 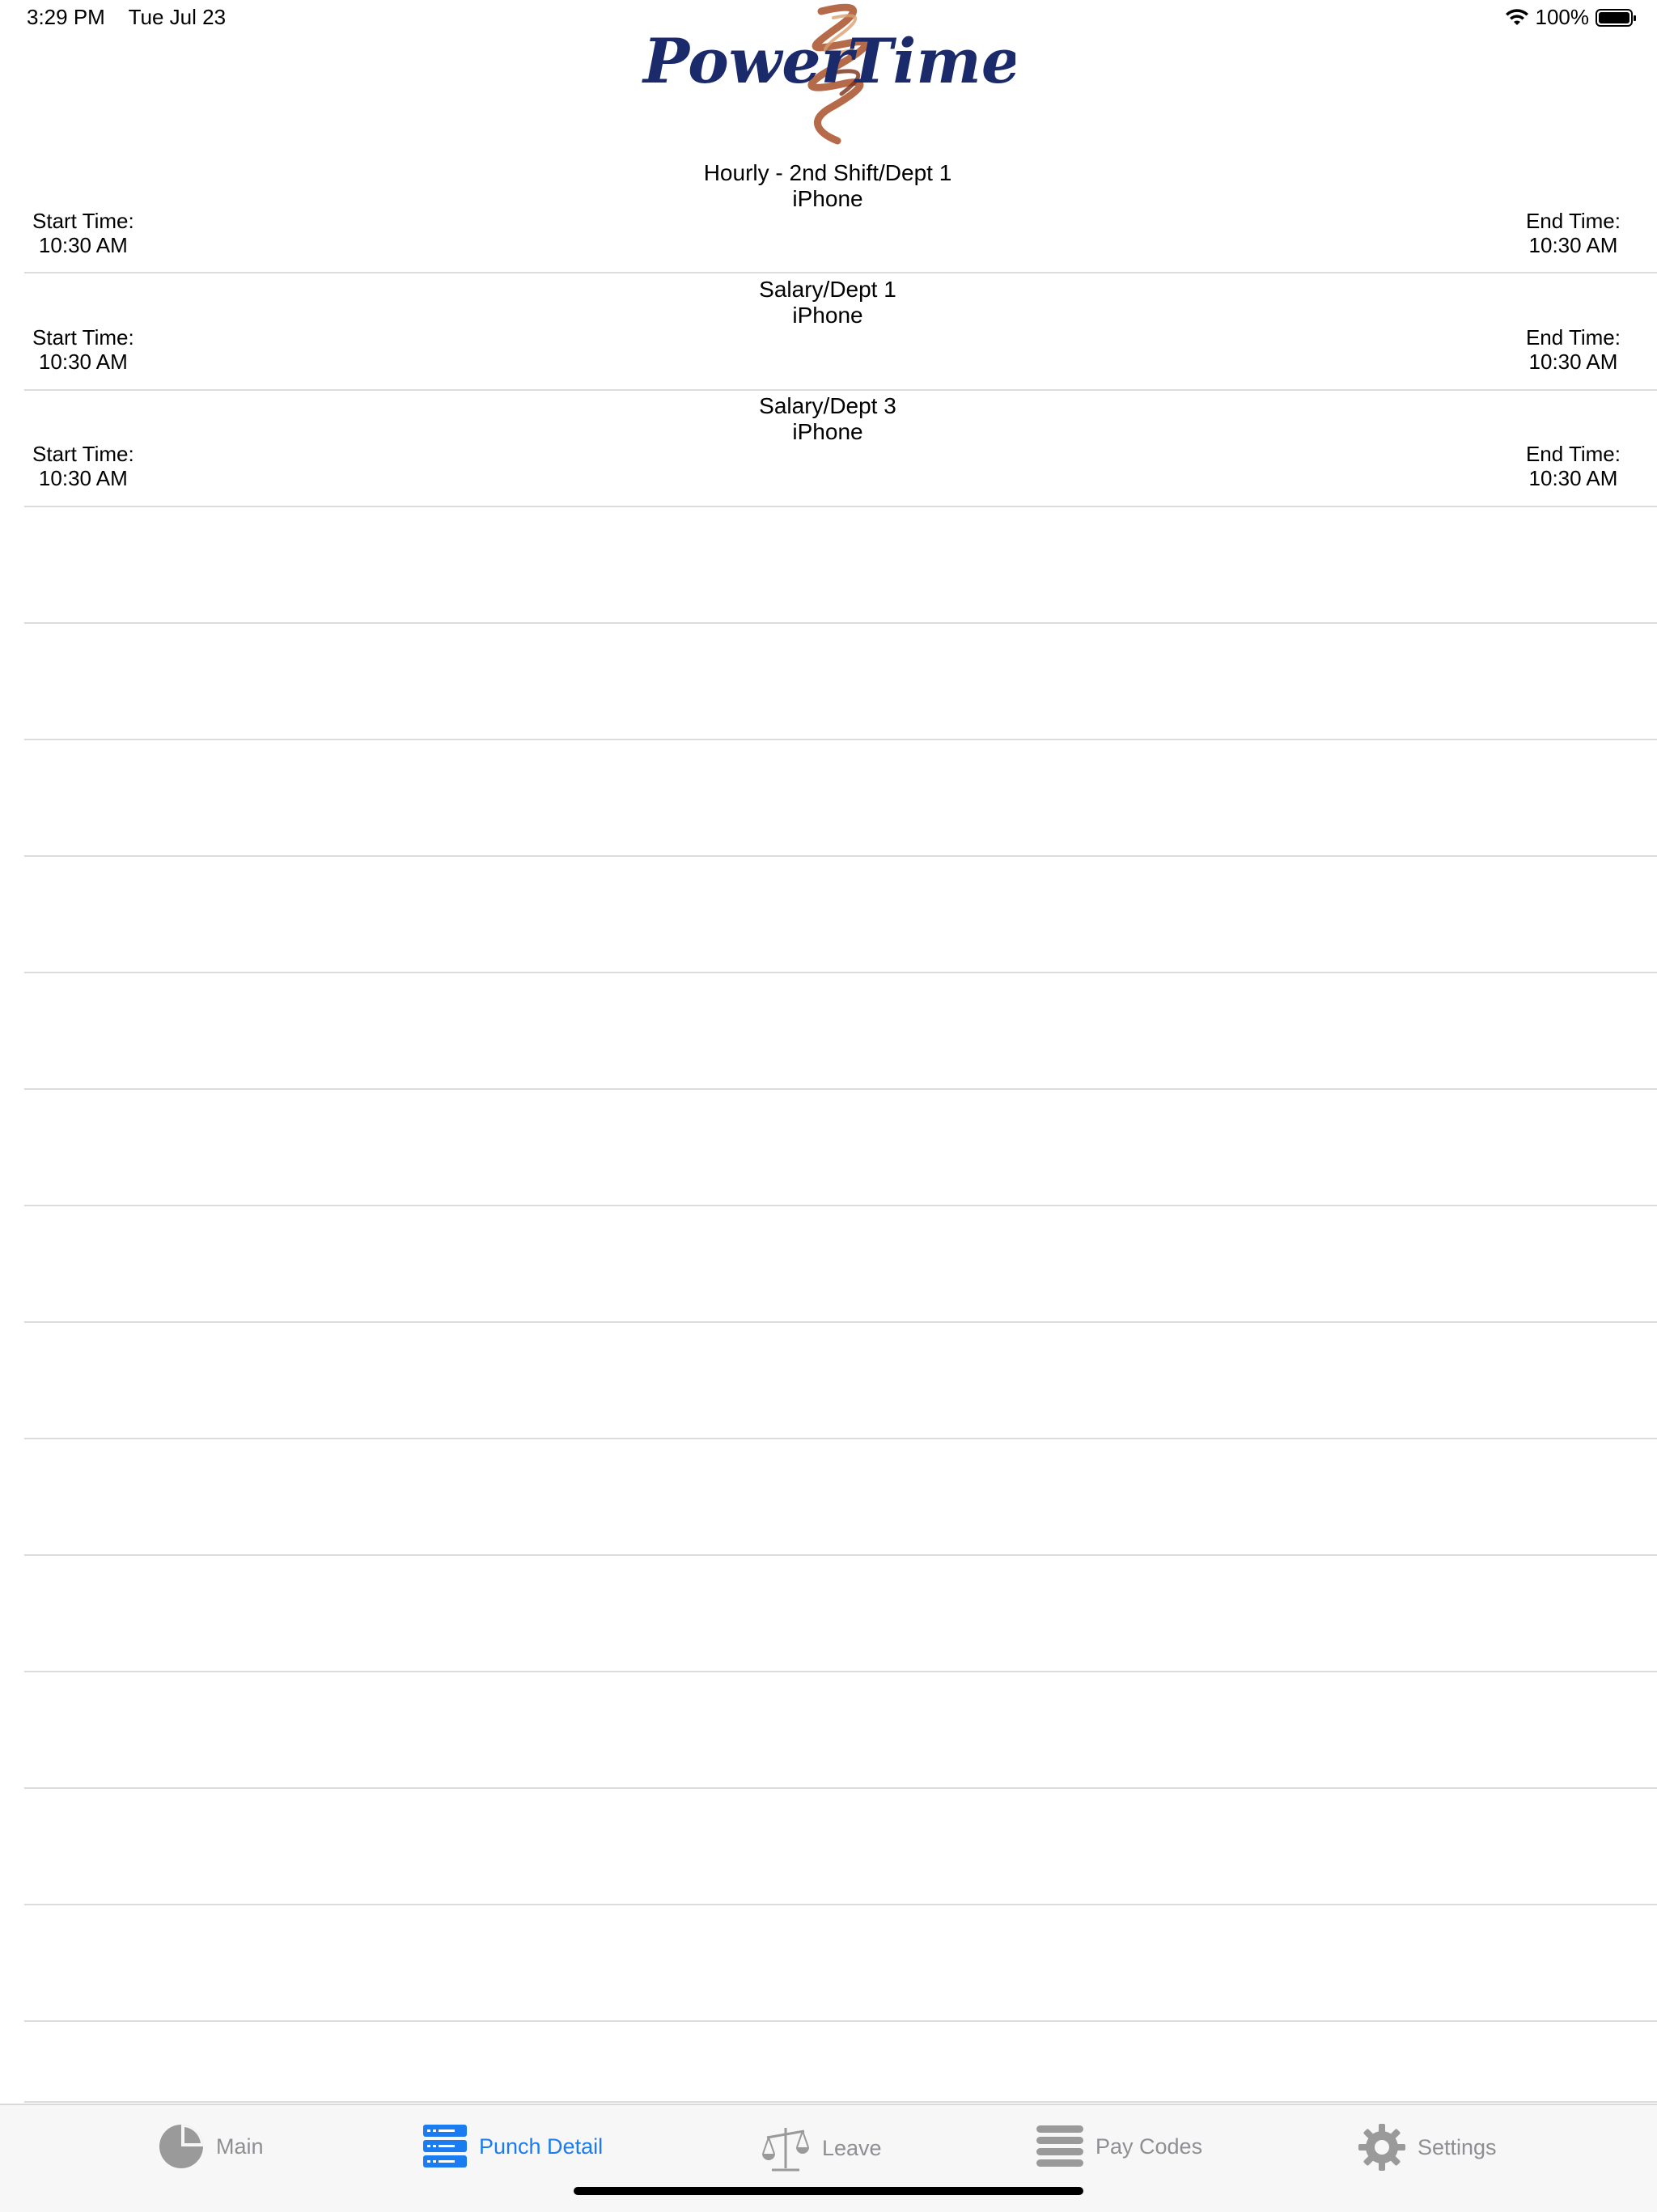 I want to click on status-right: 100%, so click(x=1570, y=17).